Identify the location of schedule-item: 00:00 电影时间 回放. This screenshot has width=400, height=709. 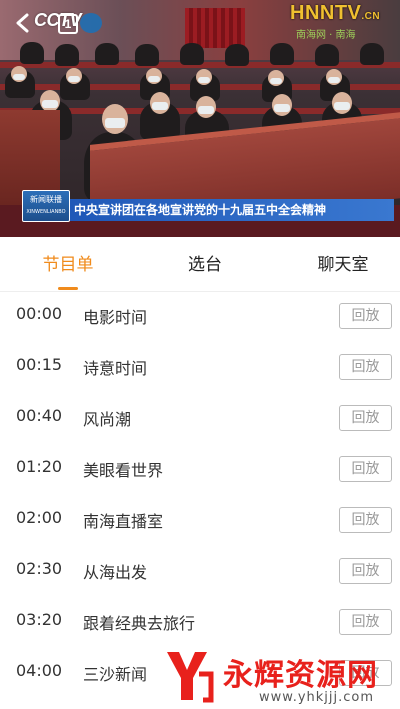
(200, 316).